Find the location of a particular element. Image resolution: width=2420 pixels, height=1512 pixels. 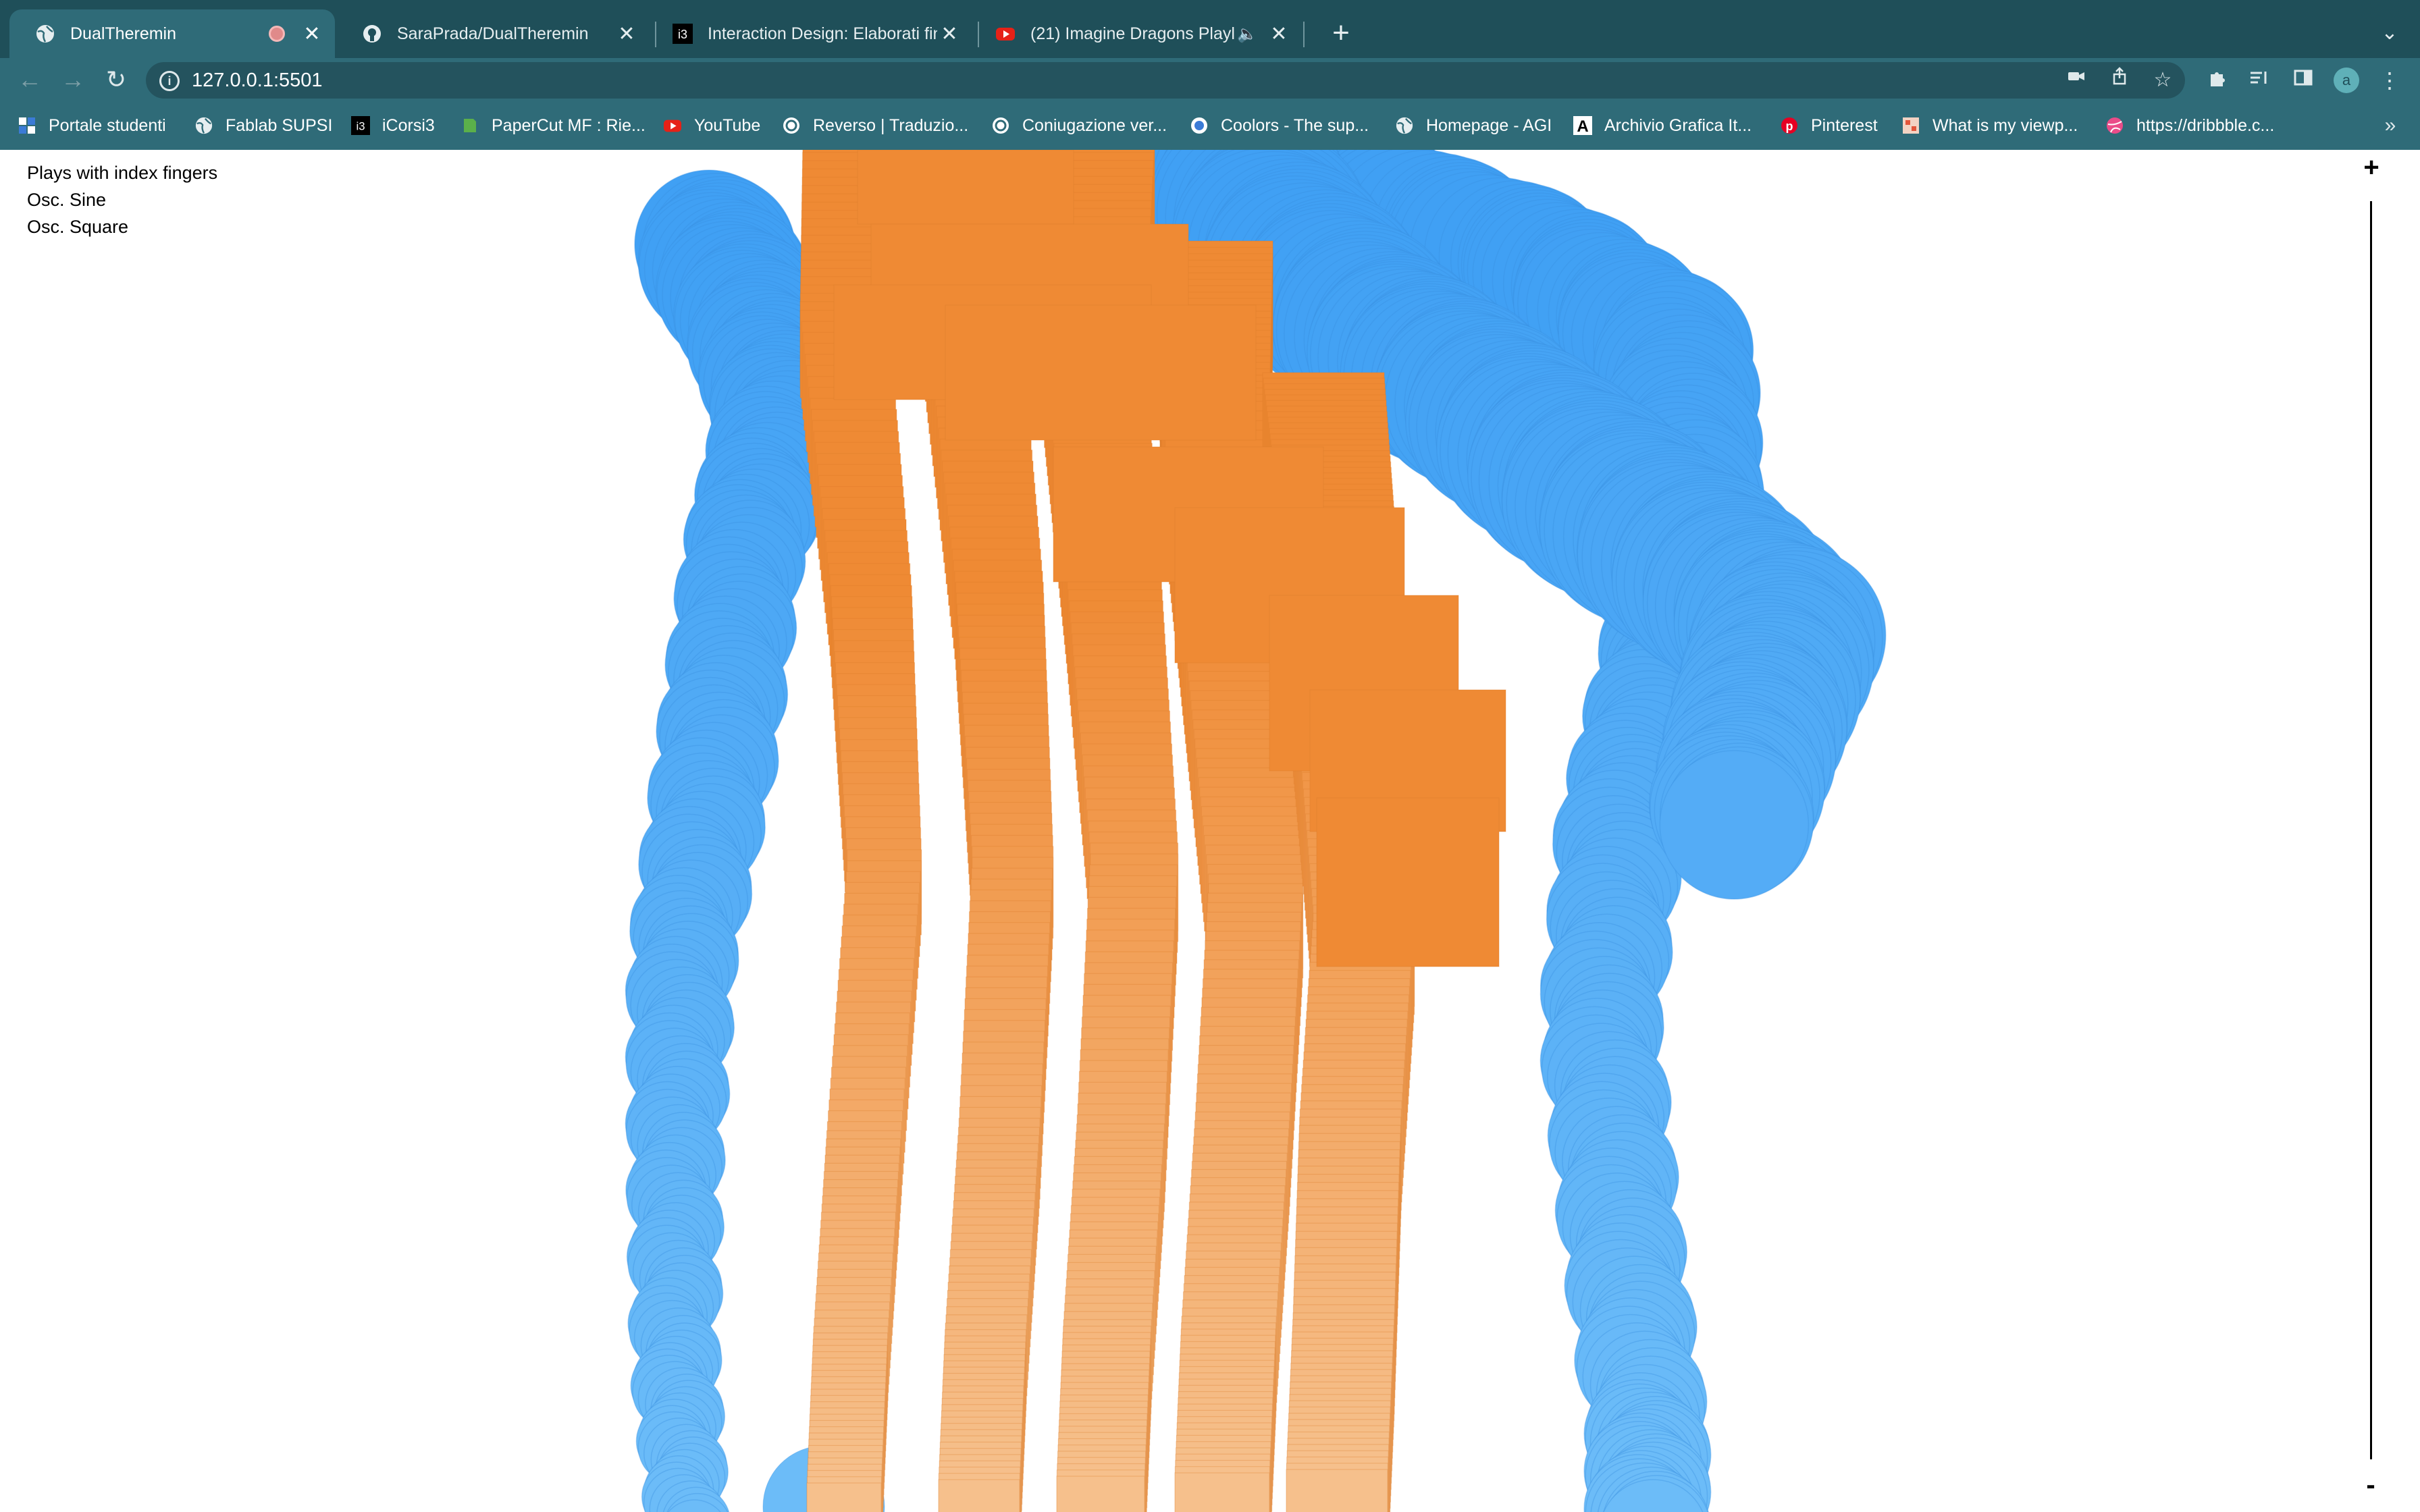

menu-kebab-icon: ⋮ is located at coordinates (2389, 80).